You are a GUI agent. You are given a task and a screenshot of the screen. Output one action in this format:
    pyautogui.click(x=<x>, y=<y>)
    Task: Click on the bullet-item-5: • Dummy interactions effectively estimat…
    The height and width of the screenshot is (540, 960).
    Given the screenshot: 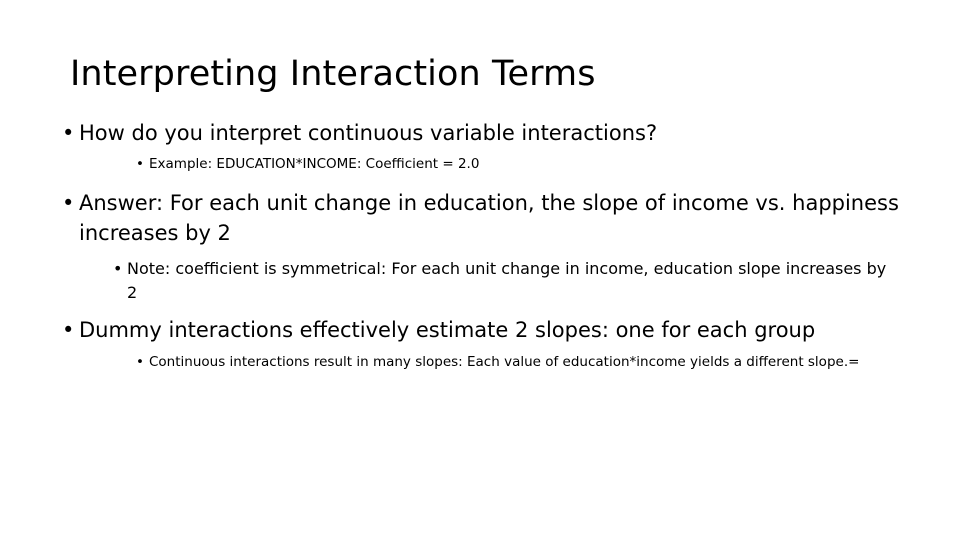 What is the action you would take?
    pyautogui.click(x=480, y=330)
    